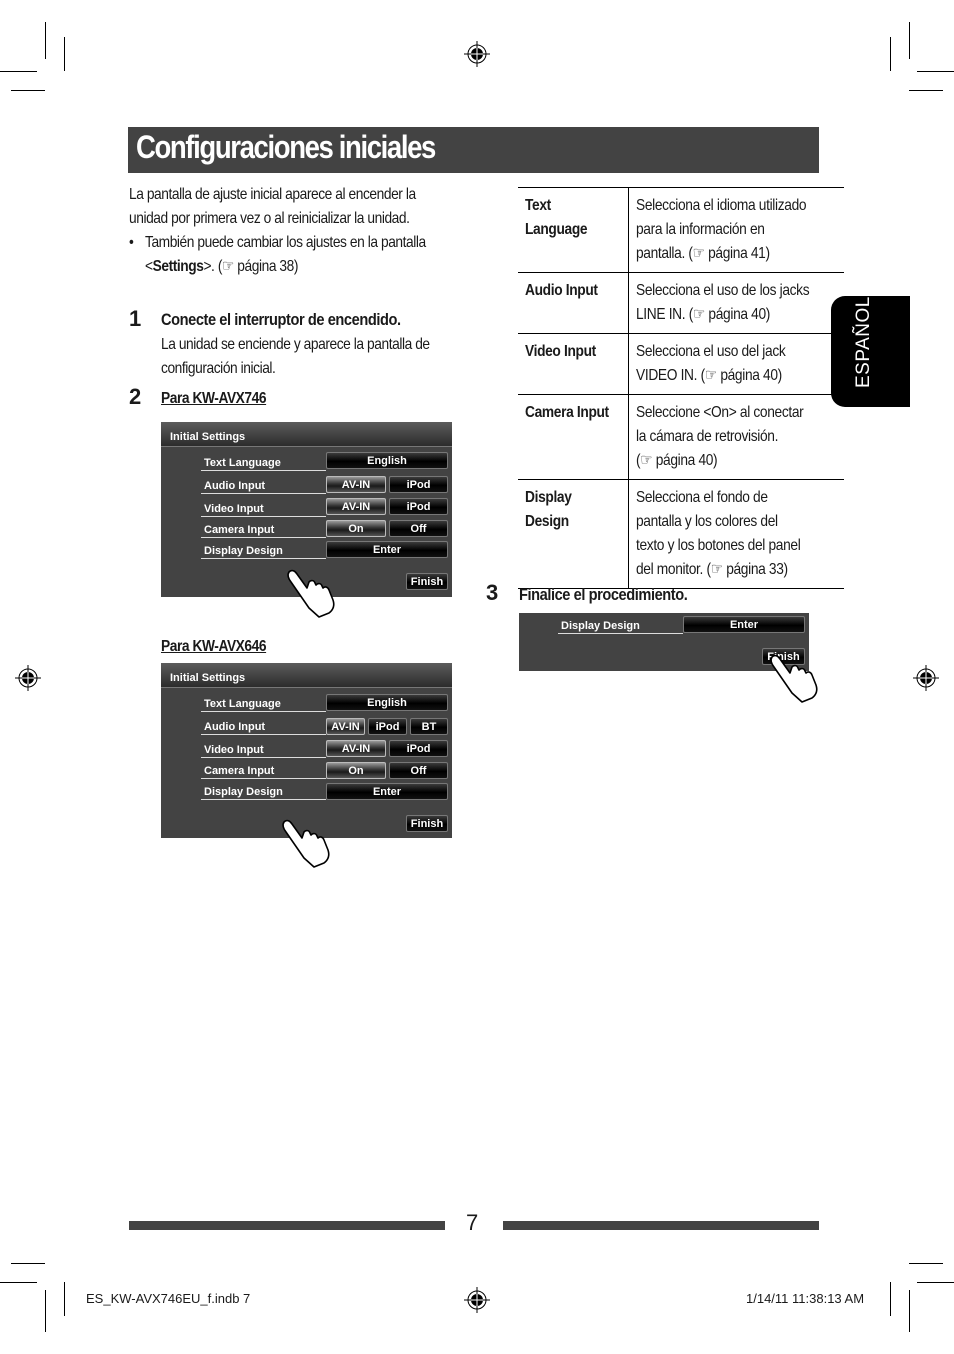  What do you see at coordinates (661, 1225) in the screenshot?
I see `footer-bar-right` at bounding box center [661, 1225].